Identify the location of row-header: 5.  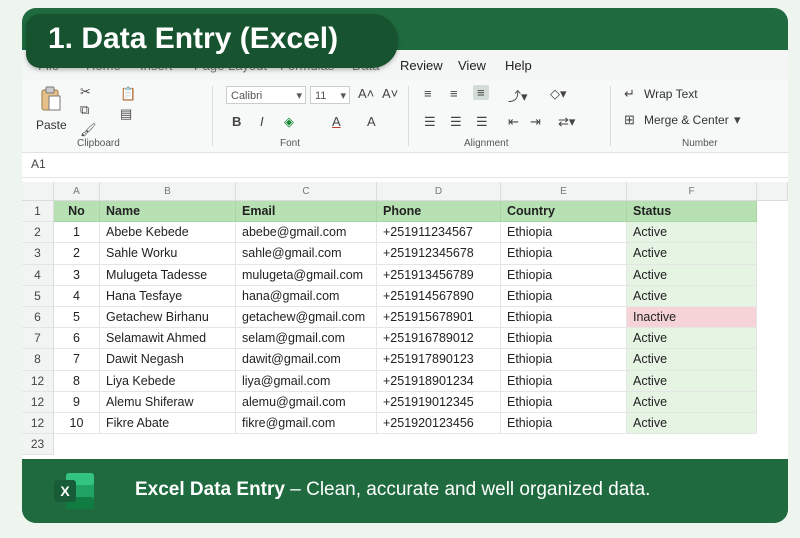
(38, 296).